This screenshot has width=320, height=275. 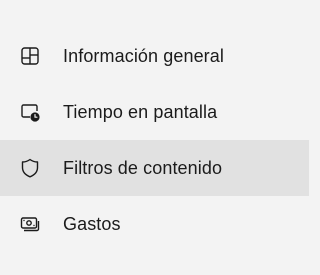 What do you see at coordinates (30, 224) in the screenshot?
I see `money-icon` at bounding box center [30, 224].